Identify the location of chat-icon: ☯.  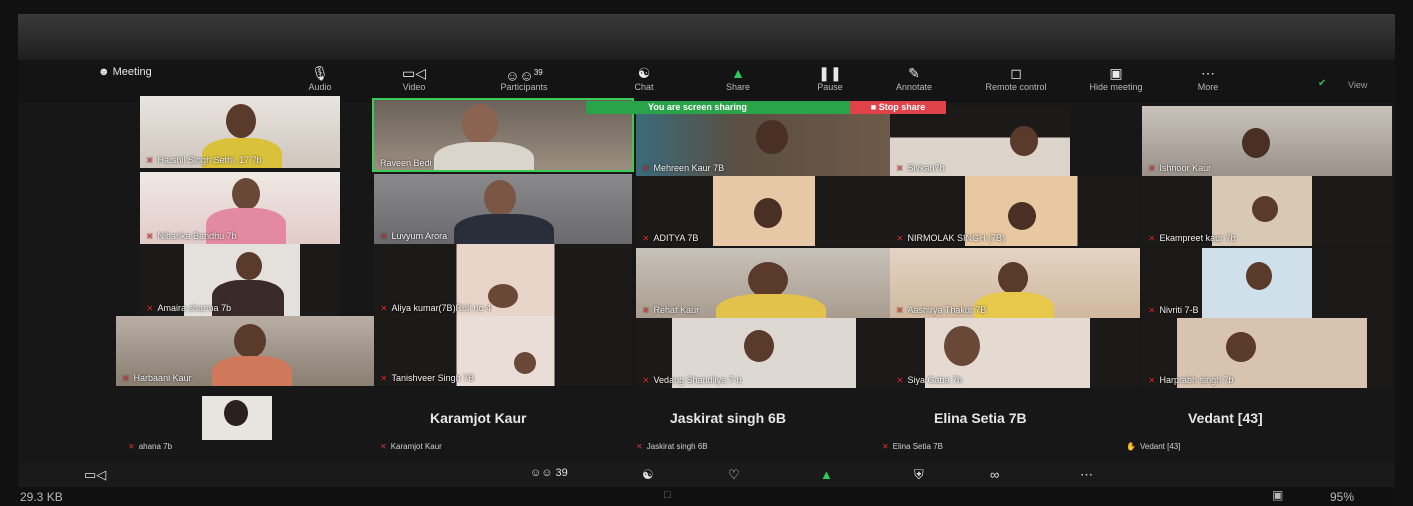
(648, 475).